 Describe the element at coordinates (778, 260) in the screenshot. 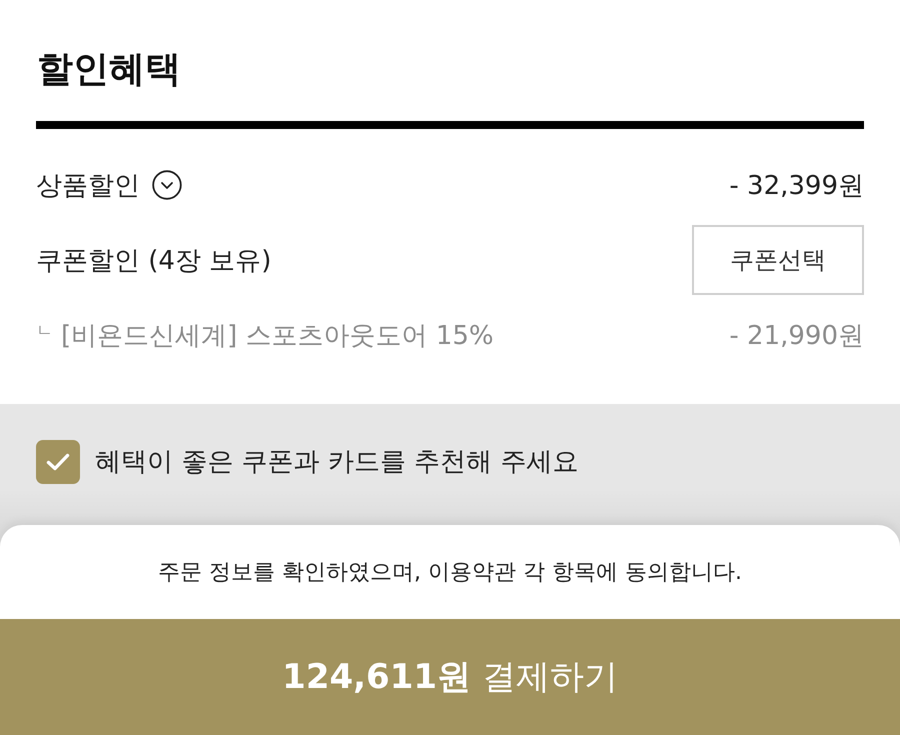

I see `coupon-select-button: 쿠폰선택` at that location.